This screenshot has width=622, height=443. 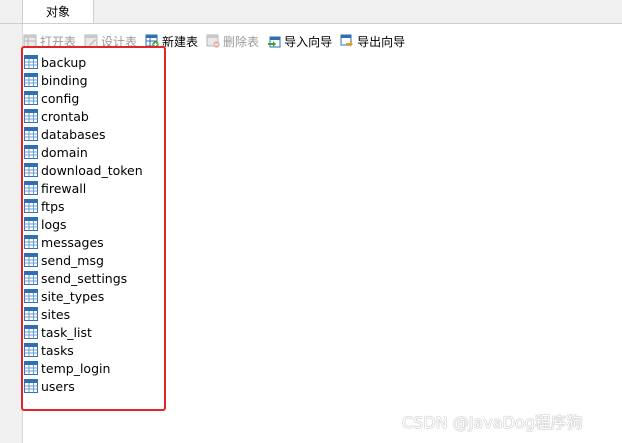 What do you see at coordinates (11, 221) in the screenshot?
I see `left-gutter` at bounding box center [11, 221].